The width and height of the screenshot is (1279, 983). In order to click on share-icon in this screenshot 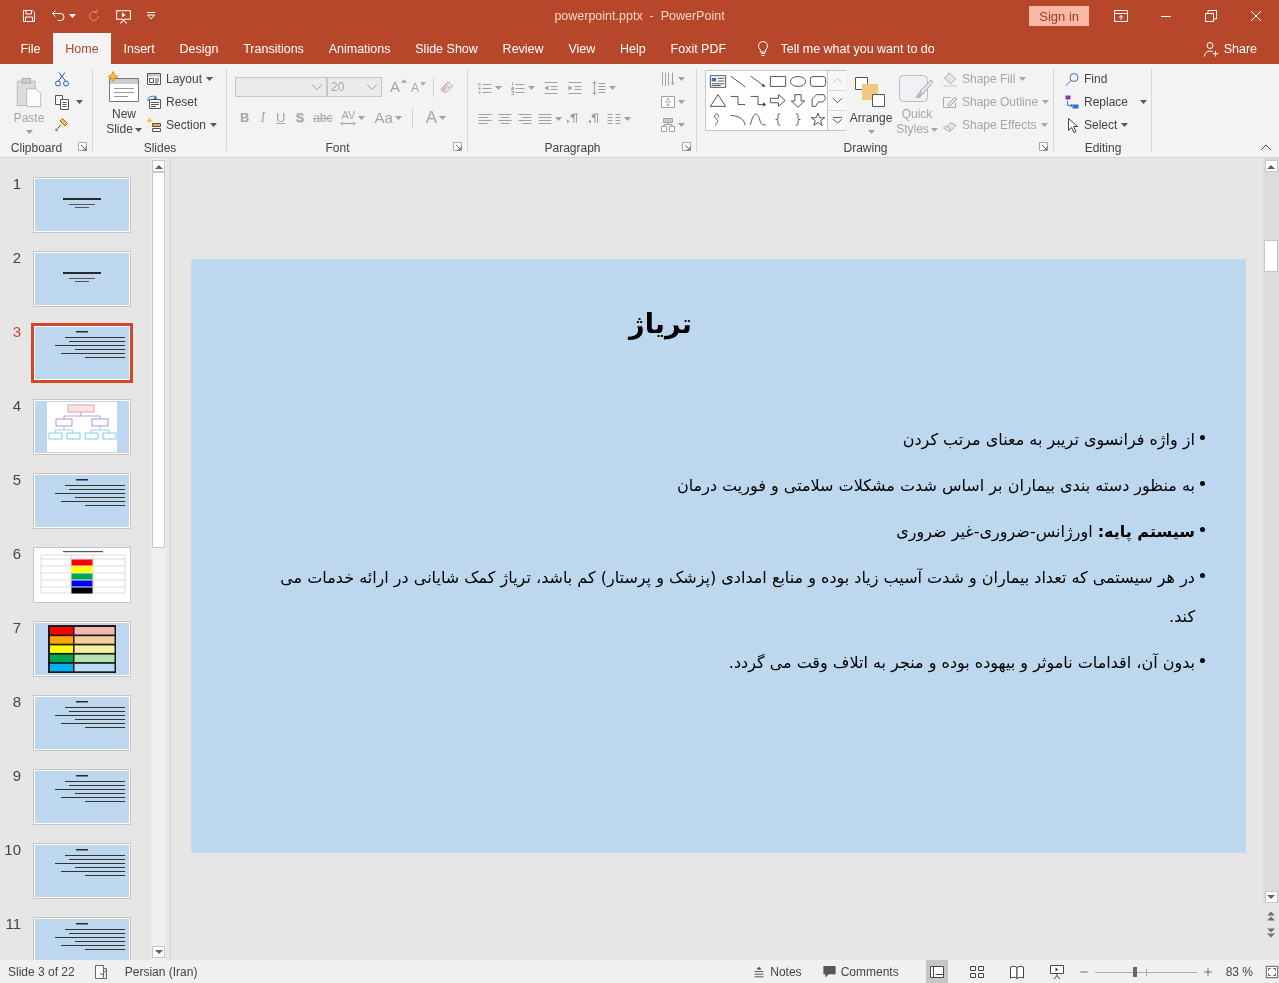, I will do `click(1210, 48)`.